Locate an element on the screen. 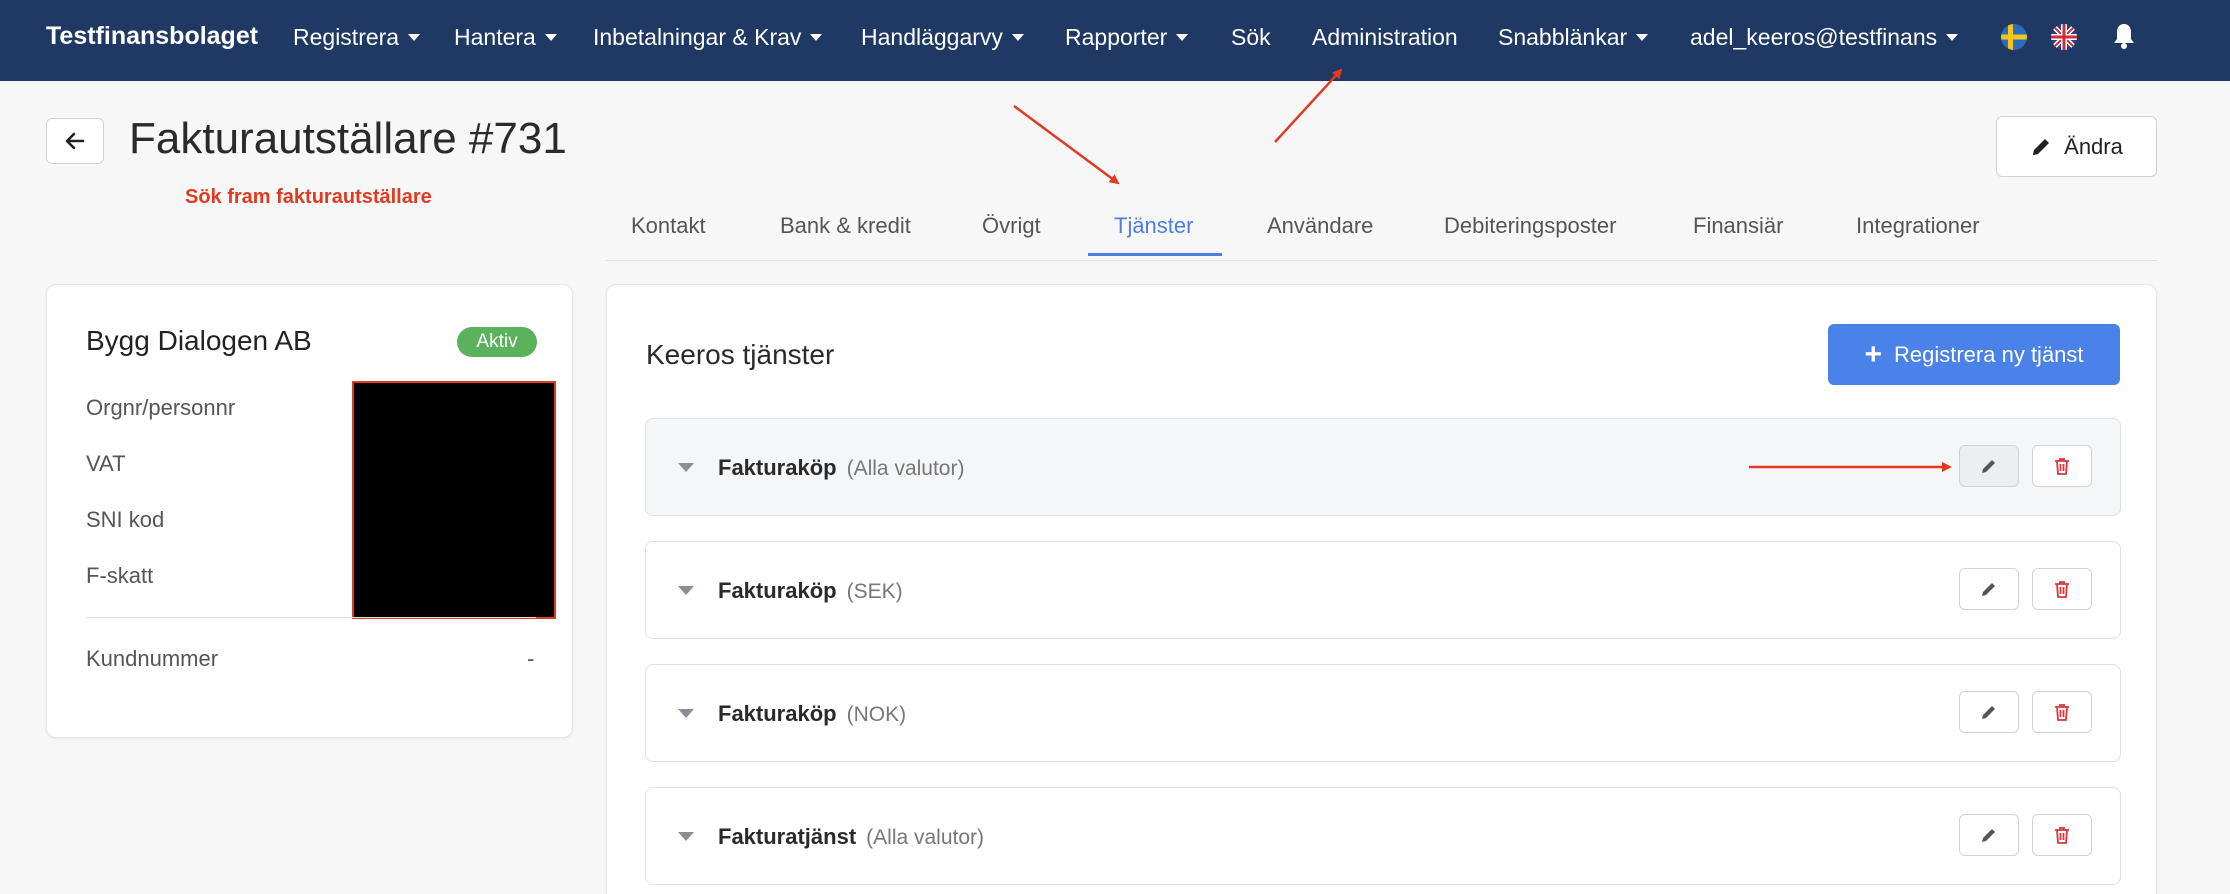  service-currency: (NOK) is located at coordinates (876, 714).